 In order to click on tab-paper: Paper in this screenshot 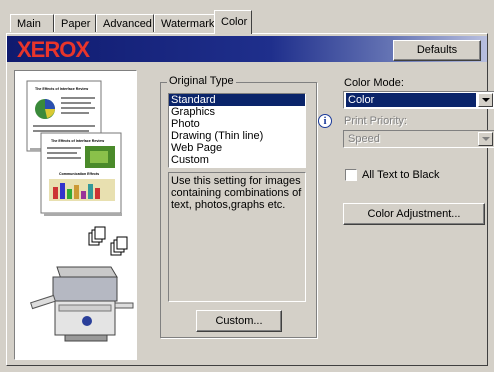, I will do `click(75, 23)`.